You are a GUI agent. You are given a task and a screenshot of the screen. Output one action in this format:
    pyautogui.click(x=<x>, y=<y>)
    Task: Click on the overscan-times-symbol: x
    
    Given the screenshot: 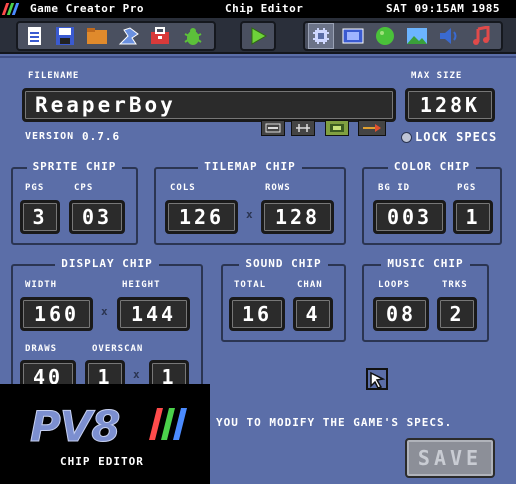 What is the action you would take?
    pyautogui.click(x=136, y=374)
    